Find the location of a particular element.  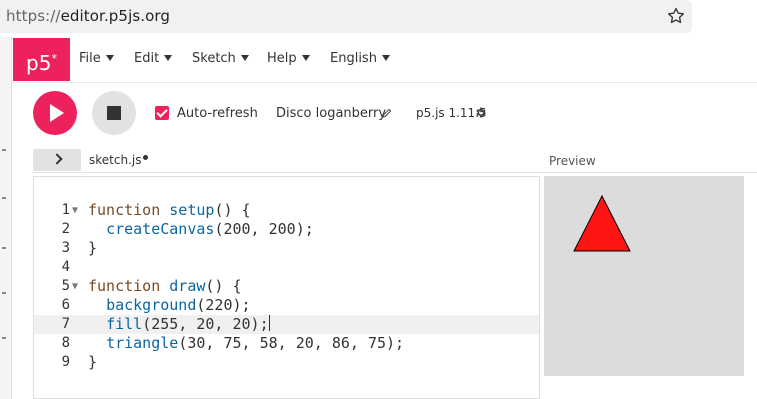

code-token: (30, 75, 58, 20, 86, 75); is located at coordinates (291, 343).